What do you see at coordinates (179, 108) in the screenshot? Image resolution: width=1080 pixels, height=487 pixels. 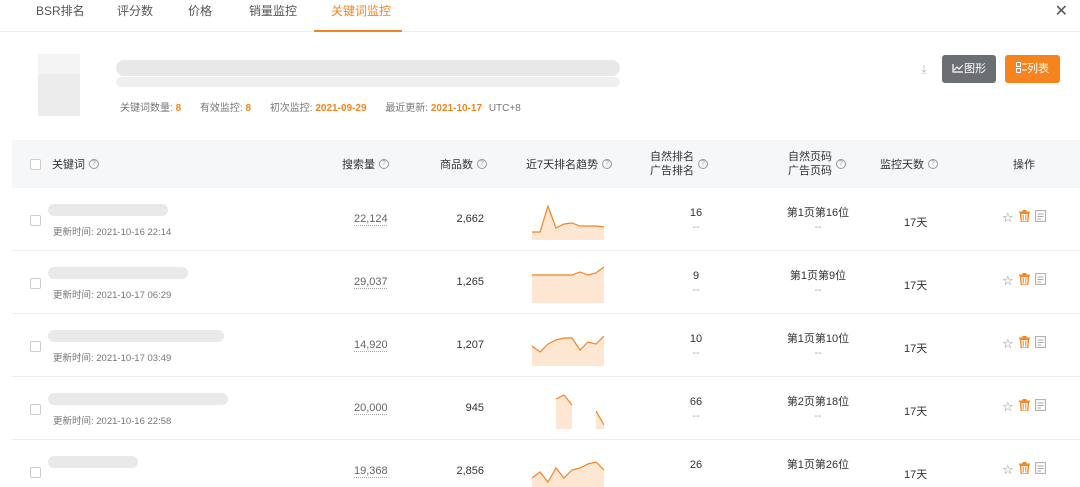 I see `keyword-count-value: 8` at bounding box center [179, 108].